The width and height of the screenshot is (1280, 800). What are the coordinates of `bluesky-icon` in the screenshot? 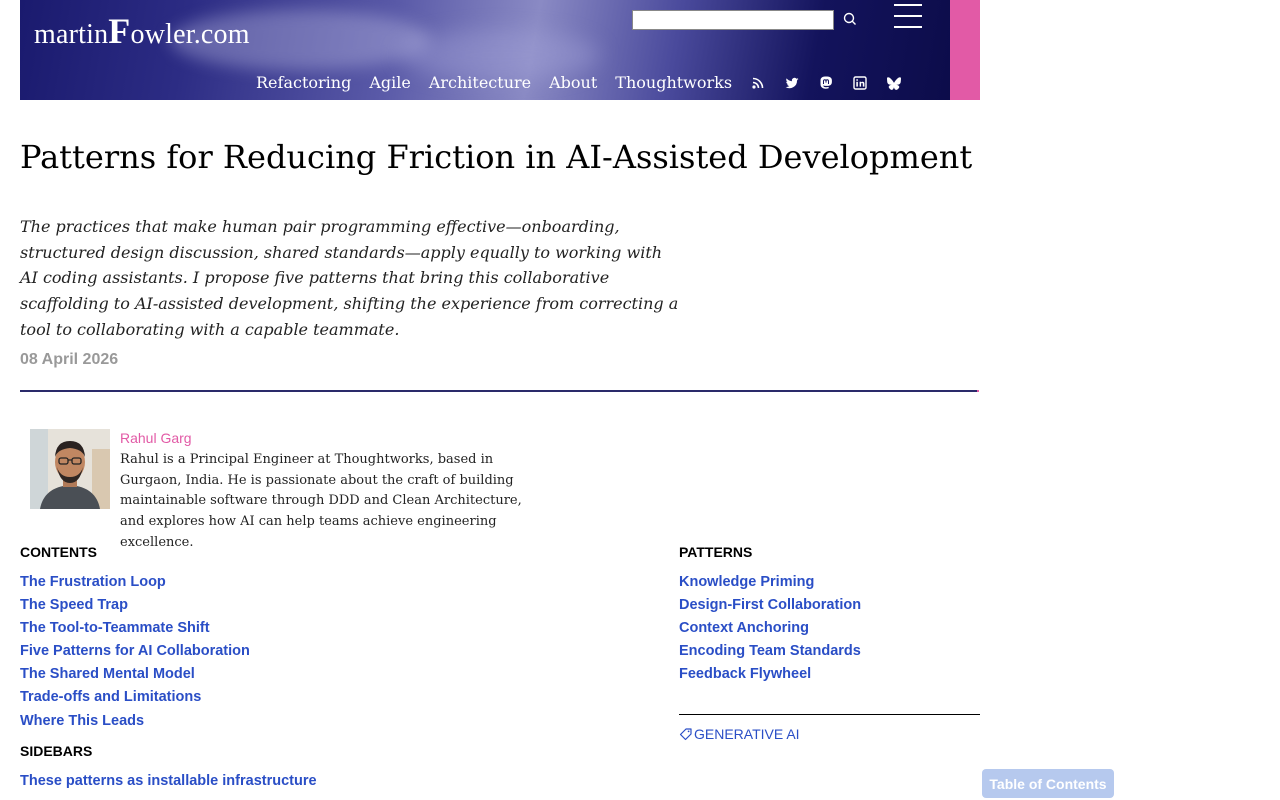 It's located at (894, 83).